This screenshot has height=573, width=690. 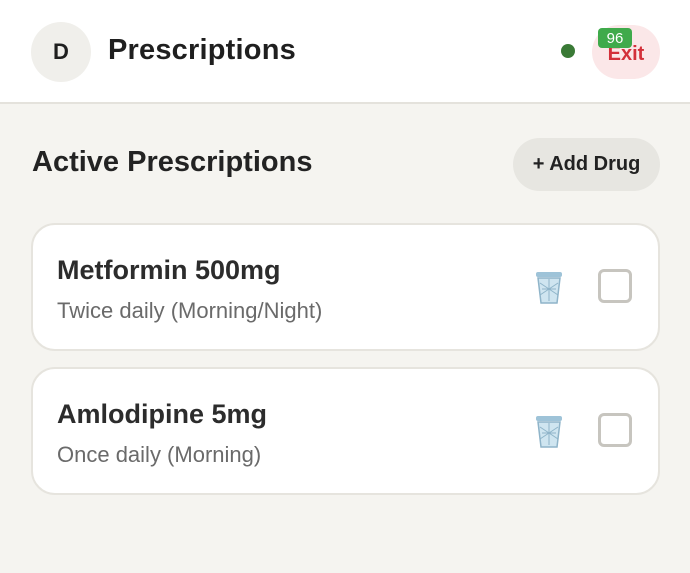 What do you see at coordinates (162, 414) in the screenshot?
I see `drug-name: Amlodipine 5mg` at bounding box center [162, 414].